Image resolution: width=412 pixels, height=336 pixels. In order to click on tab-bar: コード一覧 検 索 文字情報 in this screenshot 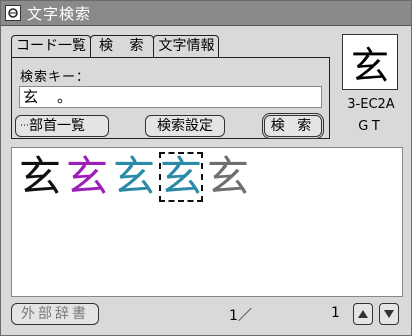, I will do `click(115, 46)`.